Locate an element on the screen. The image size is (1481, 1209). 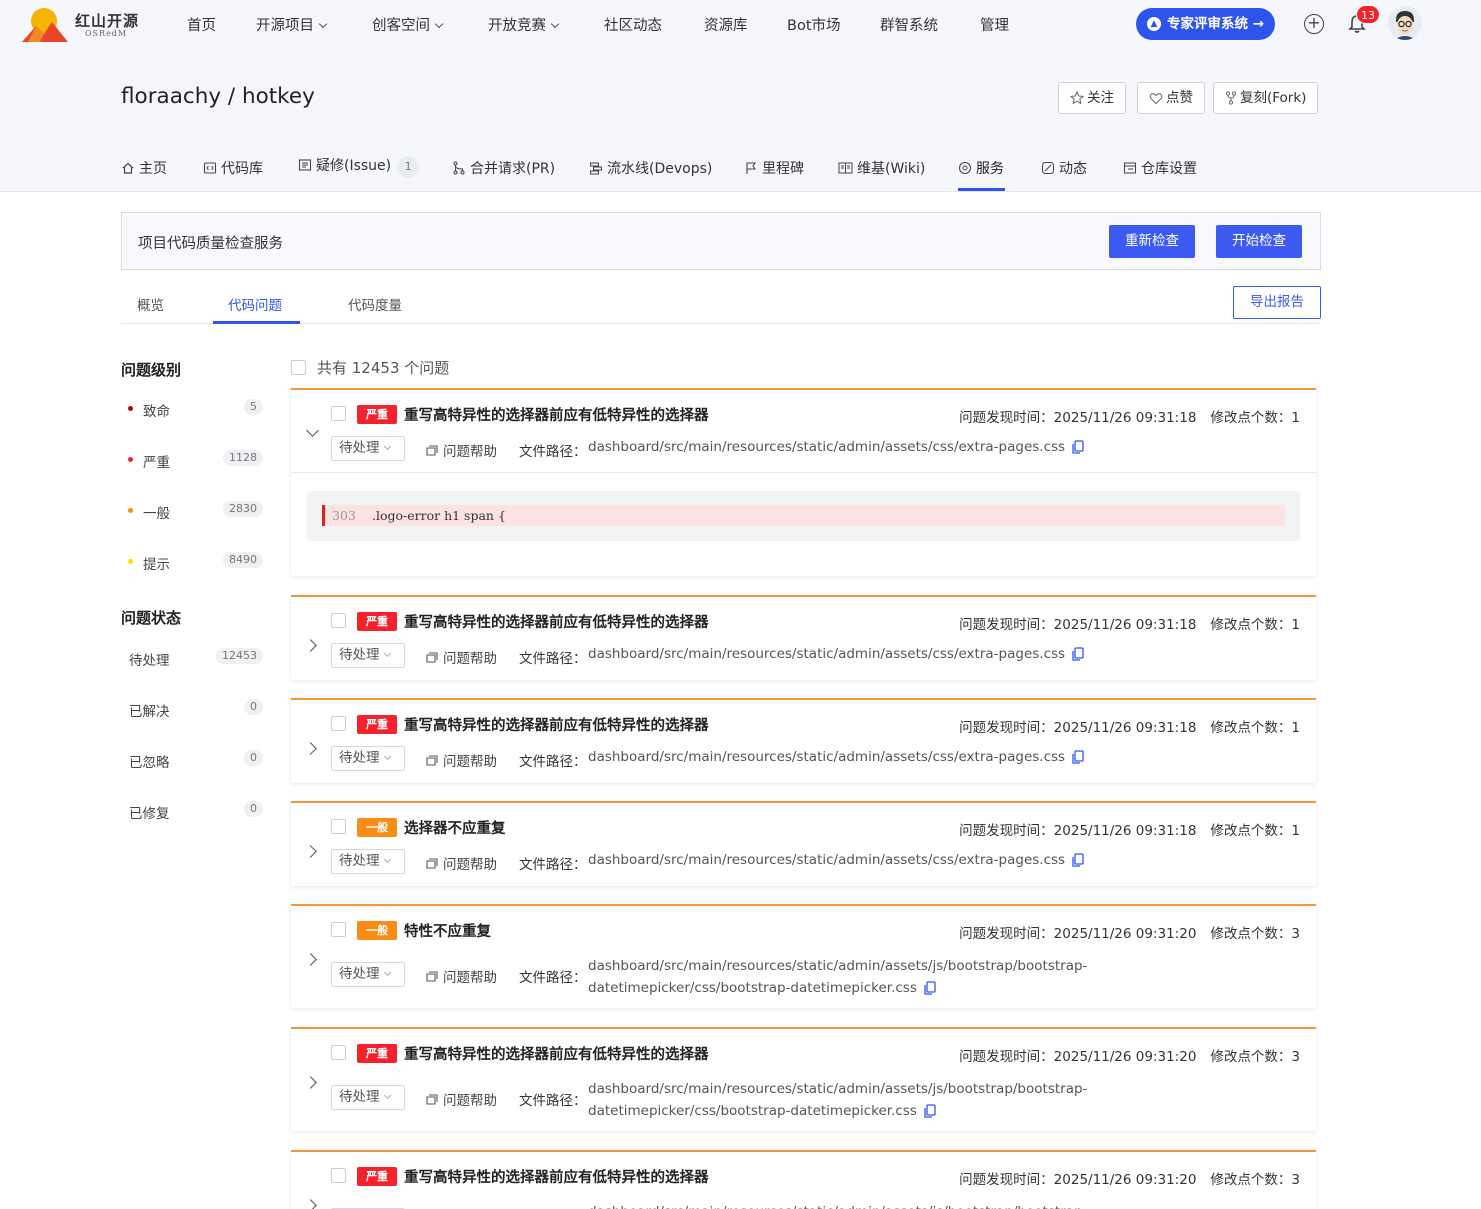
level-filter-item: 致命 5 is located at coordinates (192, 409).